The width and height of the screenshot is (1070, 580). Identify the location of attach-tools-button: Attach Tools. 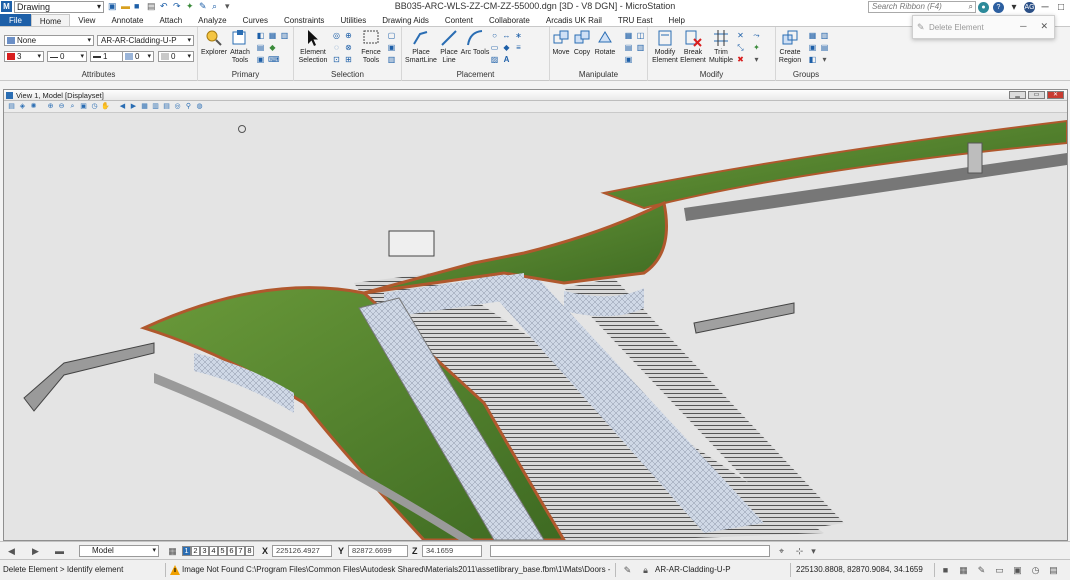
(240, 47).